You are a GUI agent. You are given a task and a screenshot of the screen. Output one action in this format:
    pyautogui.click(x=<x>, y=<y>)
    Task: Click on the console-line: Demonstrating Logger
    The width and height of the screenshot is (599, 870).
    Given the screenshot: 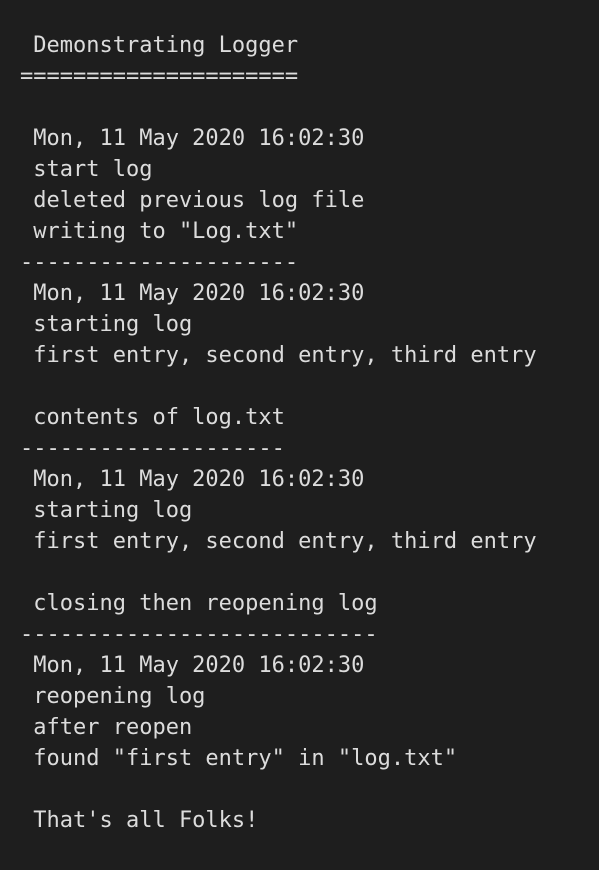 What is the action you would take?
    pyautogui.click(x=159, y=45)
    